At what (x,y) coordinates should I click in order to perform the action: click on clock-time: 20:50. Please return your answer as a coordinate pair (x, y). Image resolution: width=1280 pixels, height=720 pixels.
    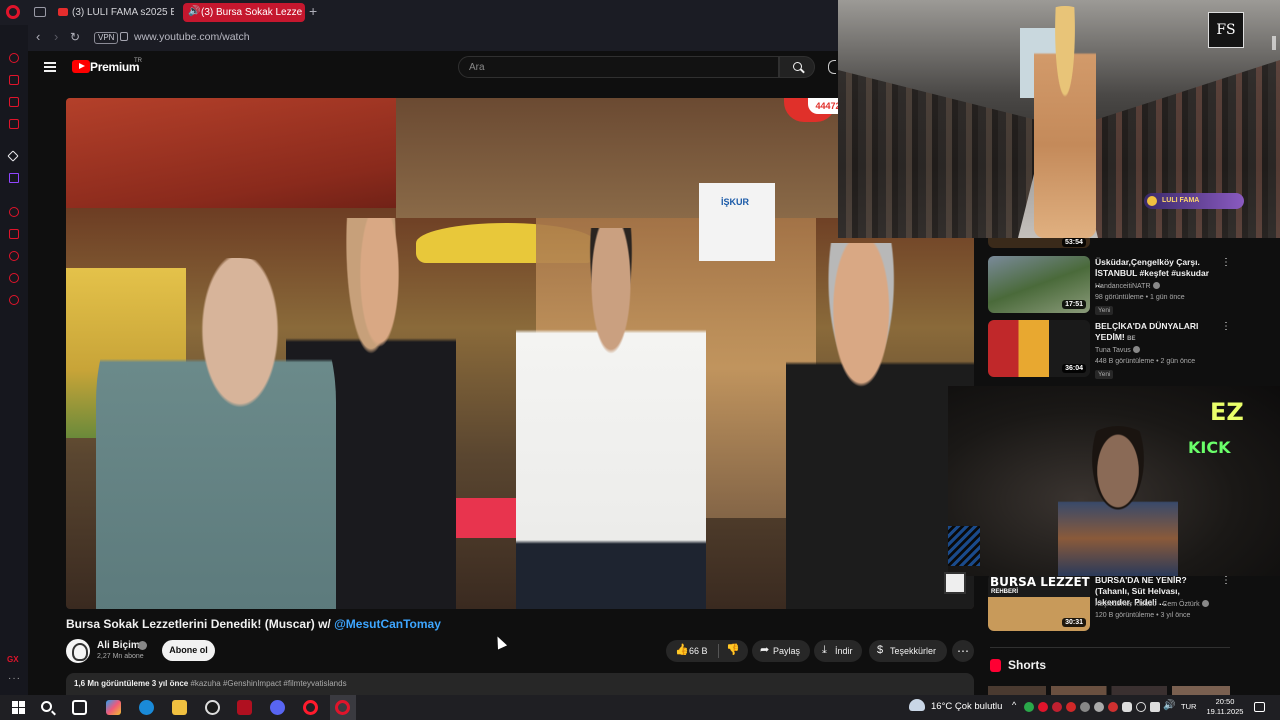
    Looking at the image, I should click on (1225, 701).